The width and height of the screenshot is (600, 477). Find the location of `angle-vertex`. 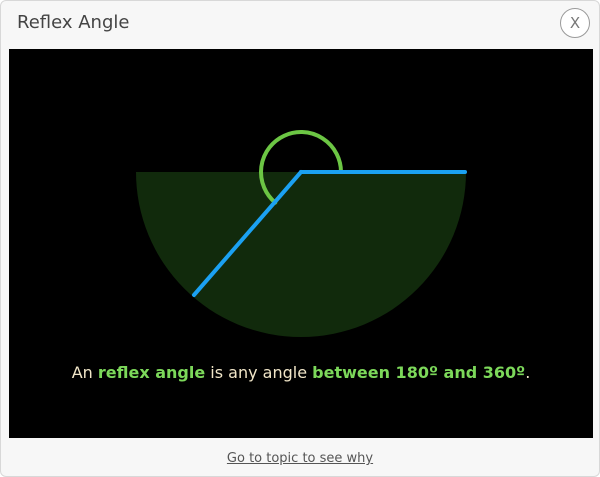

angle-vertex is located at coordinates (301, 172).